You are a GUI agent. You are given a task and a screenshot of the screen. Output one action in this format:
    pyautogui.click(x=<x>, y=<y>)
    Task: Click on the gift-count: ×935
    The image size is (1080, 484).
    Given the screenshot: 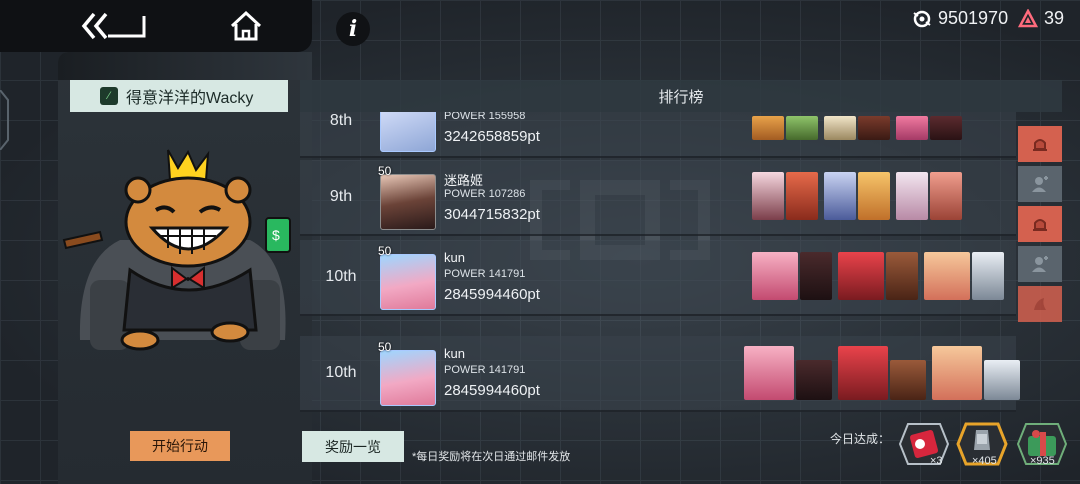 What is the action you would take?
    pyautogui.click(x=1042, y=461)
    